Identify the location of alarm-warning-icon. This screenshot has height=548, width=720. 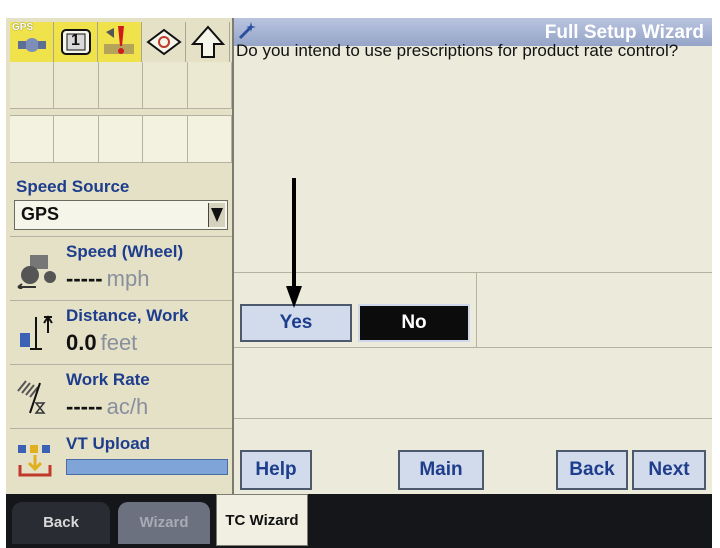
(120, 42).